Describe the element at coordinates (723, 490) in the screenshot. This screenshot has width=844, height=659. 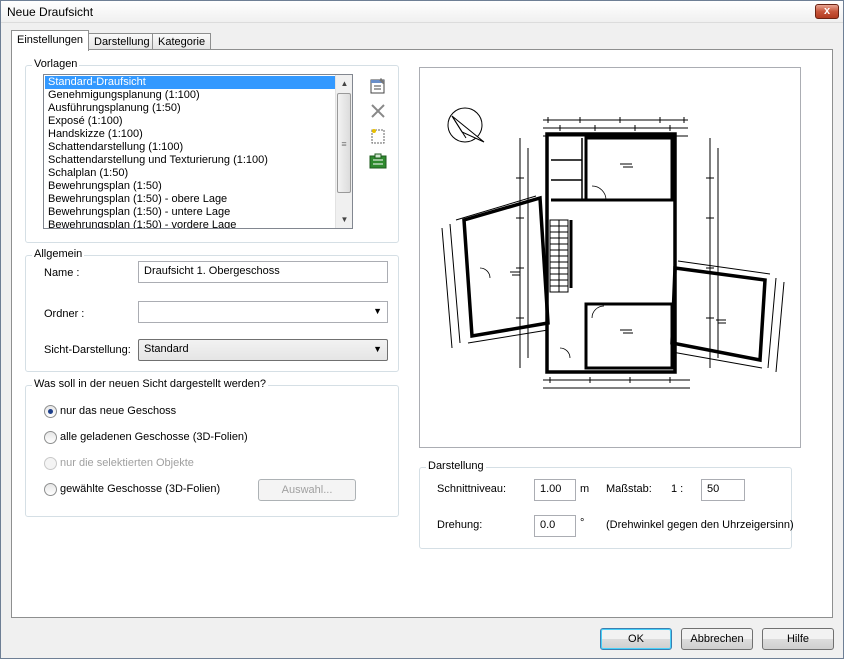
I see `massstab-field: 50` at that location.